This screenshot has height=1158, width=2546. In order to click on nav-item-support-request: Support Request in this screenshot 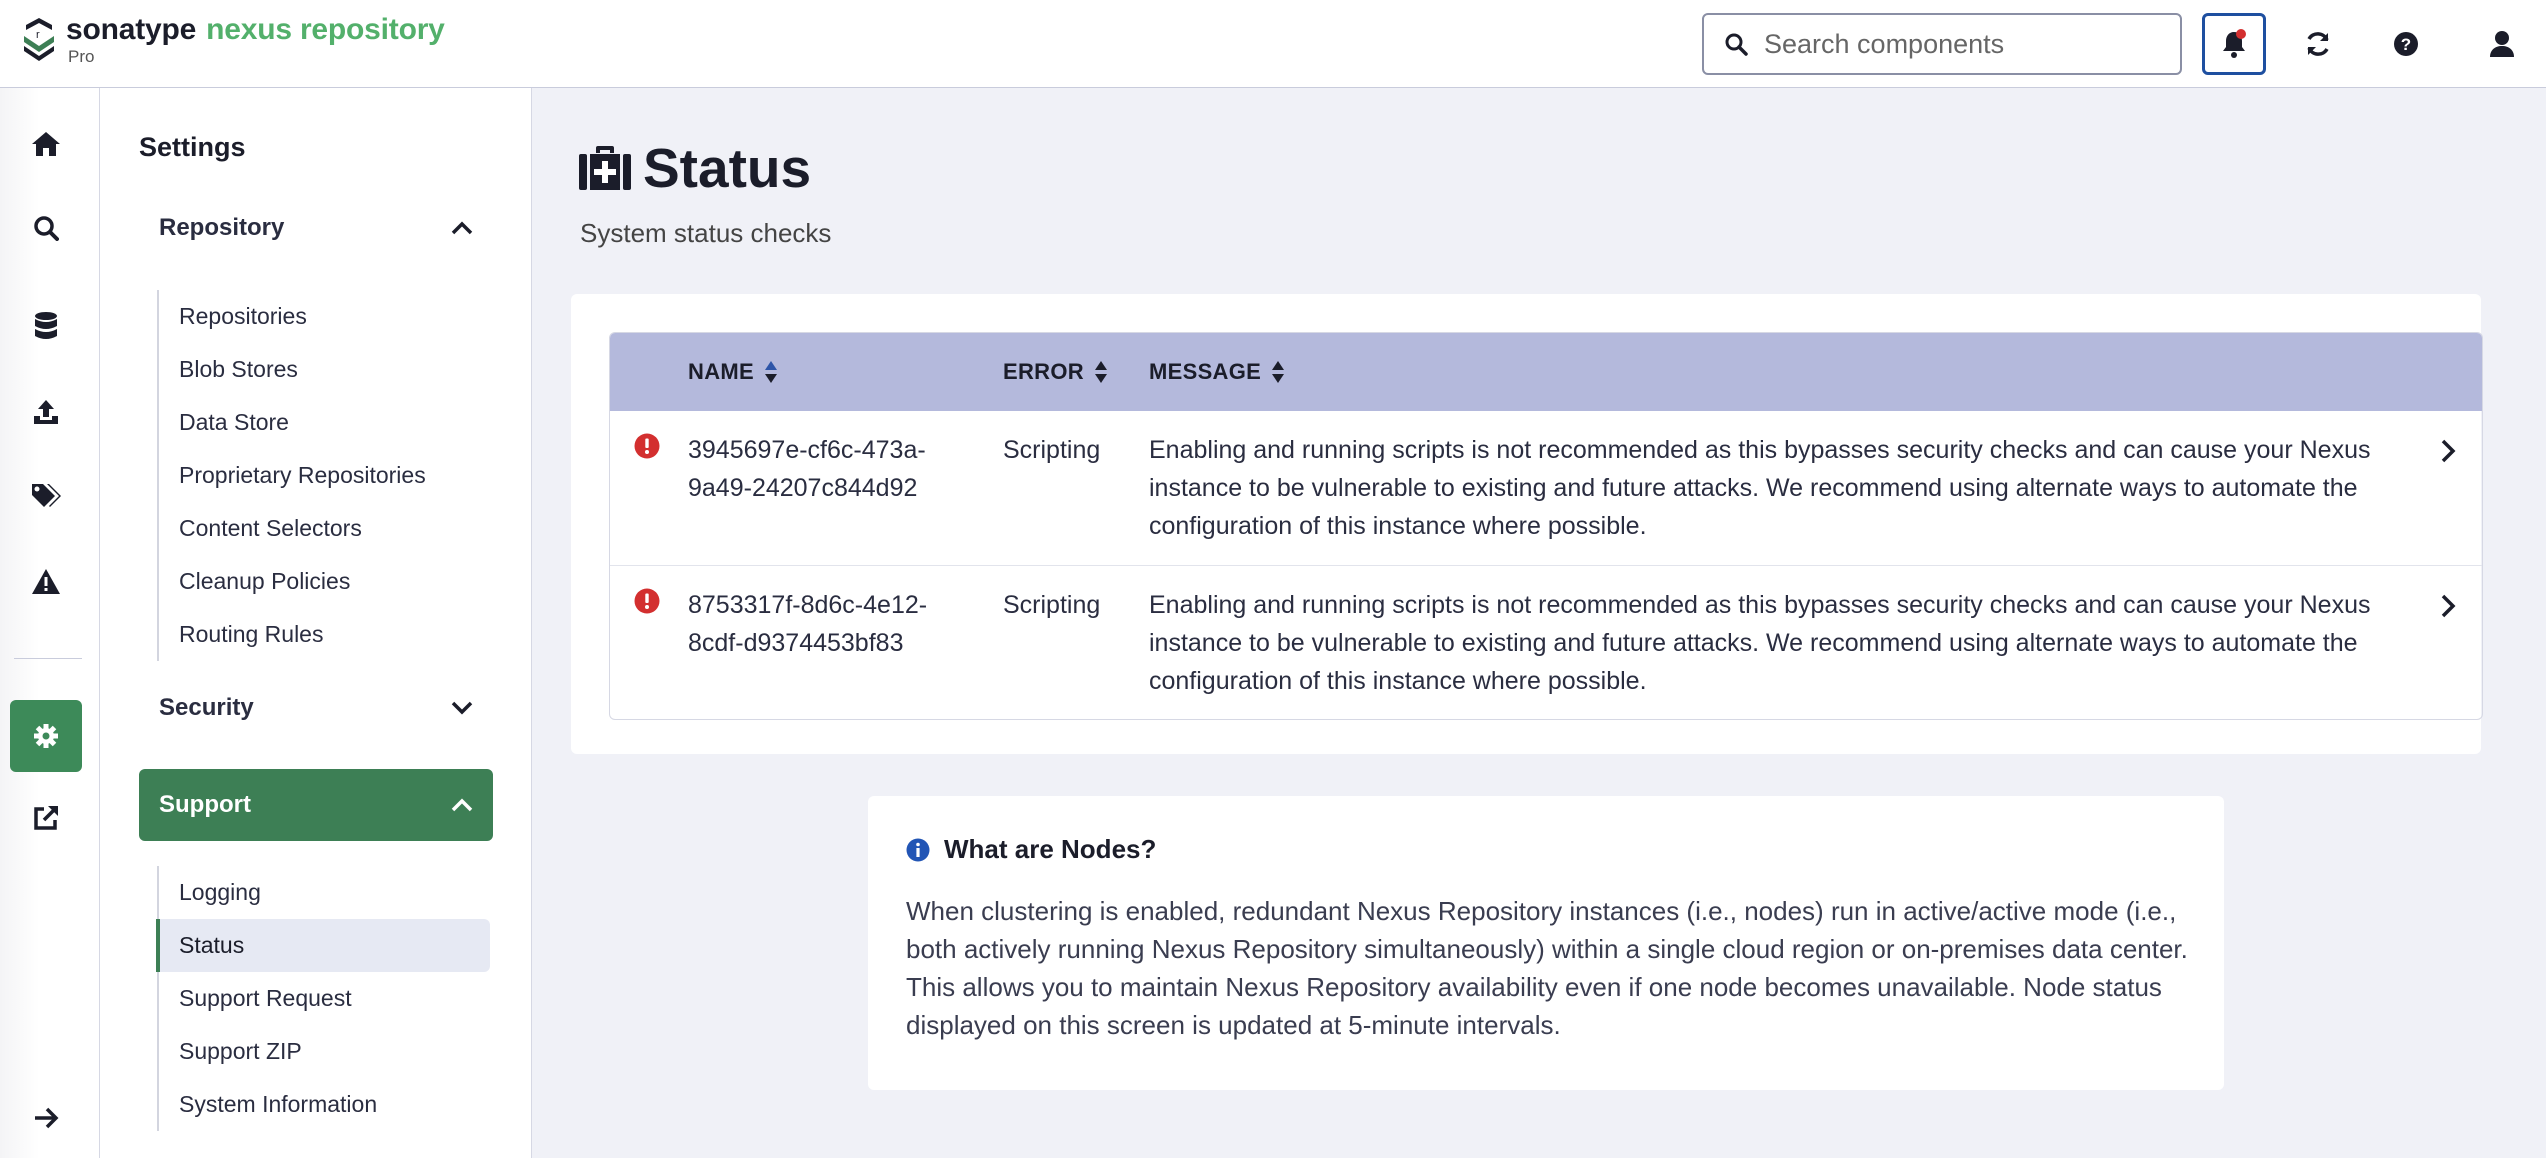, I will do `click(326, 998)`.